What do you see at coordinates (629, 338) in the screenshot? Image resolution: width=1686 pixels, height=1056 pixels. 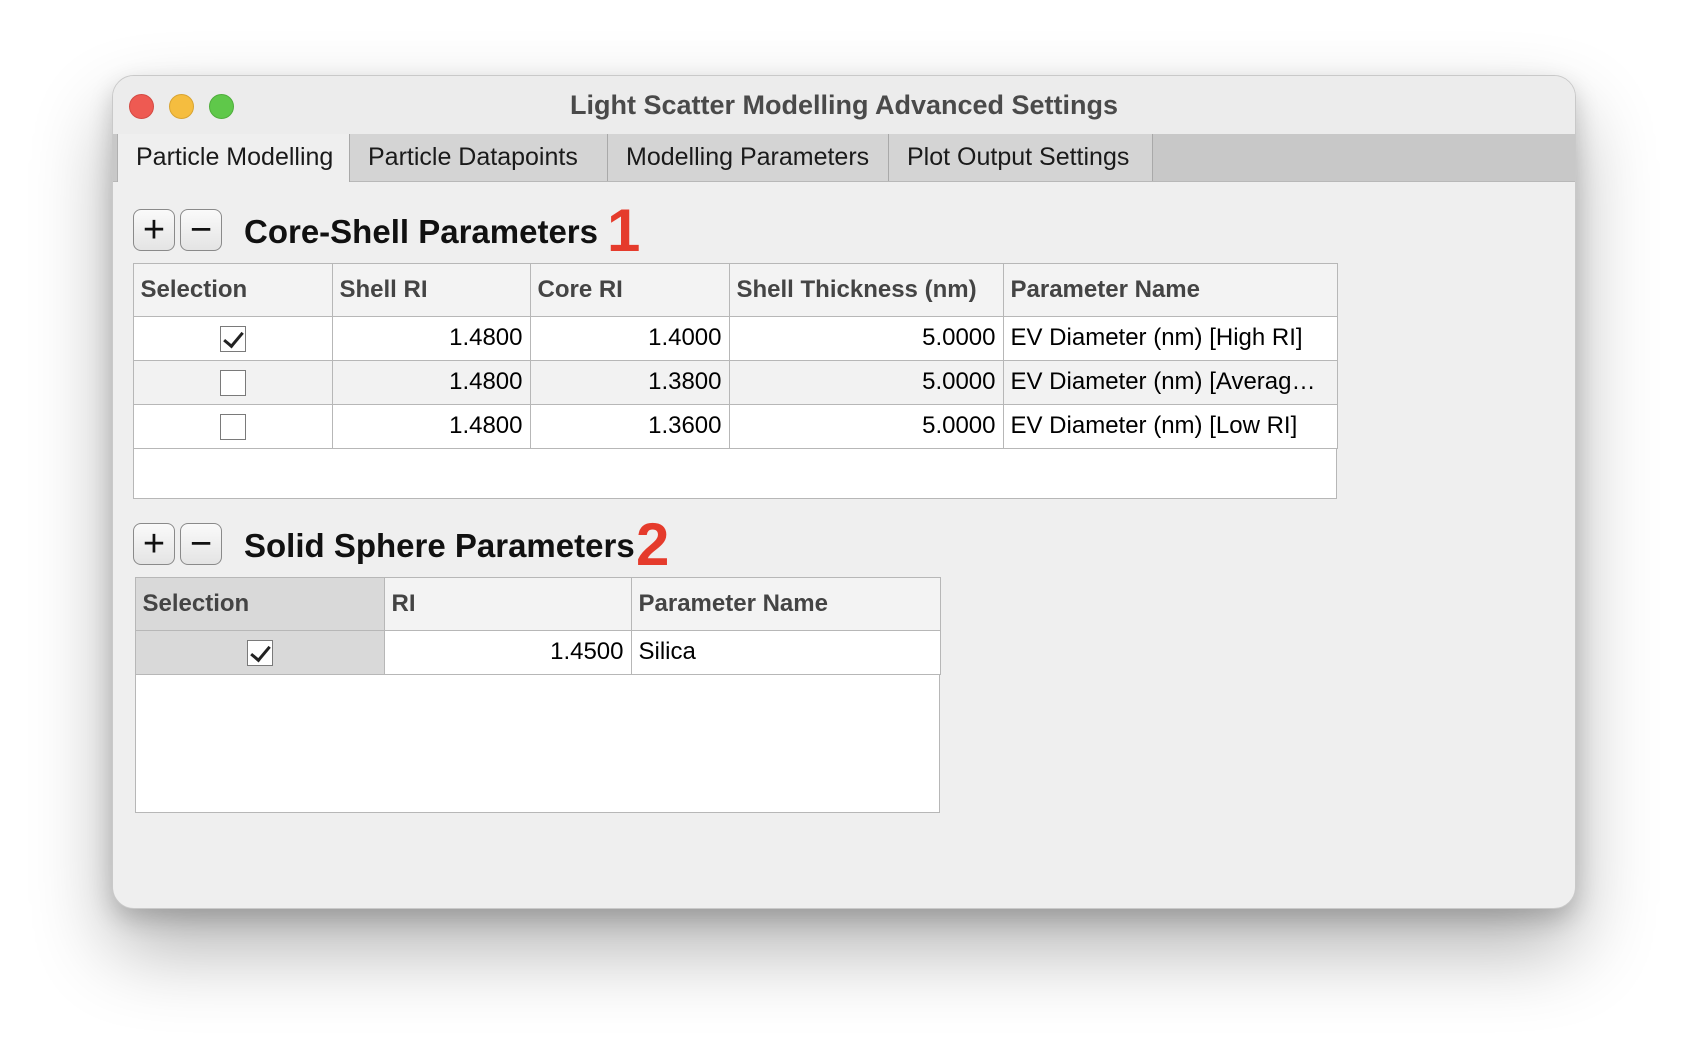 I see `core-ri-cell: 1.4000` at bounding box center [629, 338].